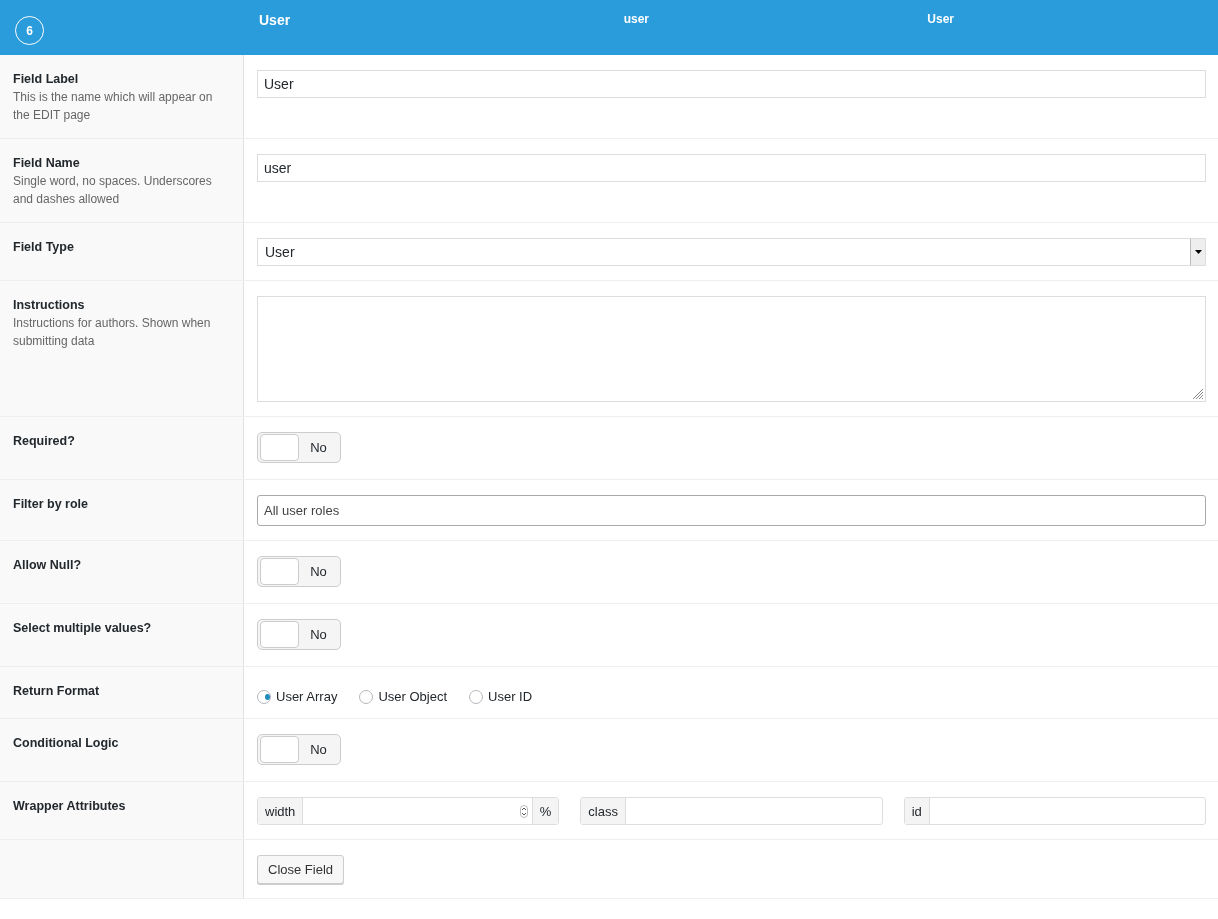  Describe the element at coordinates (523, 811) in the screenshot. I see `spinner-icon` at that location.